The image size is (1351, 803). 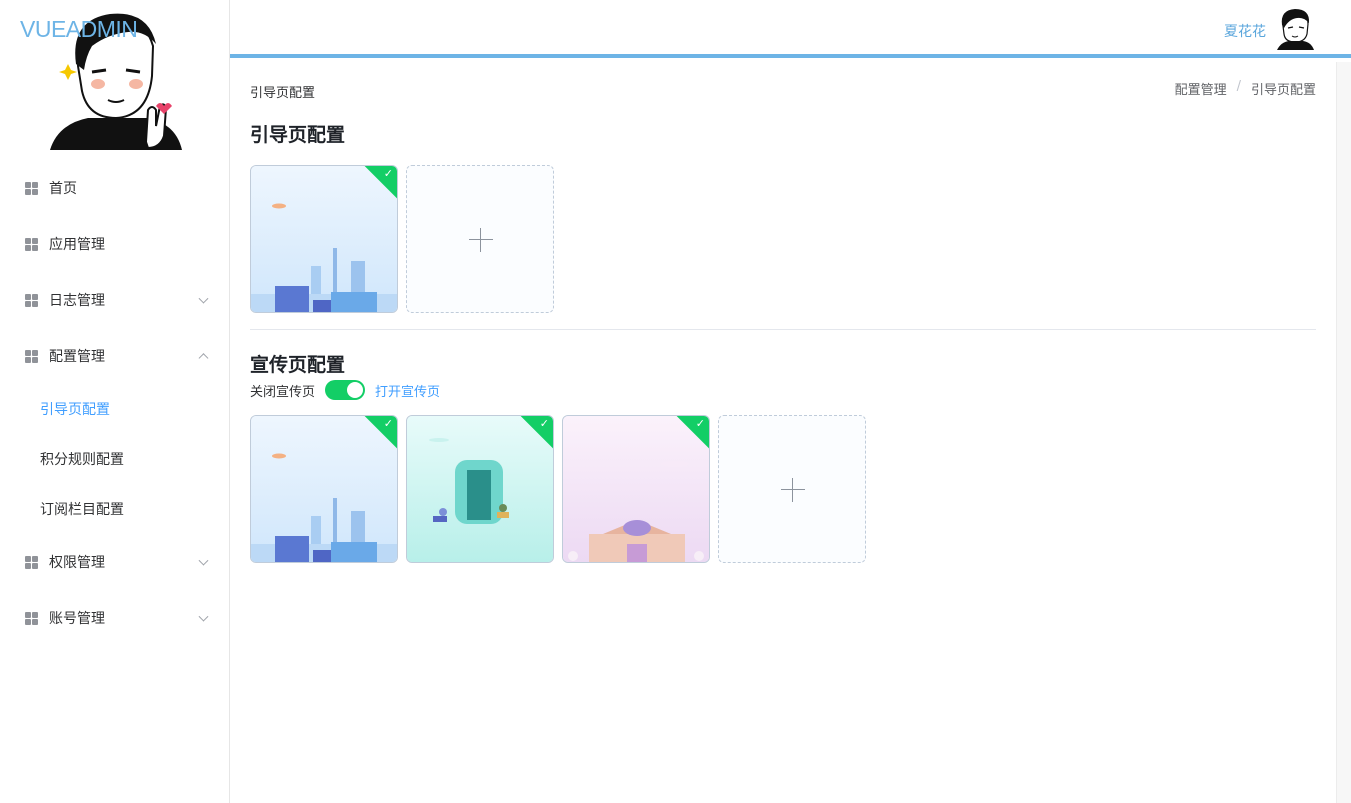 I want to click on logo-area: VUEADMIN, so click(x=114, y=75).